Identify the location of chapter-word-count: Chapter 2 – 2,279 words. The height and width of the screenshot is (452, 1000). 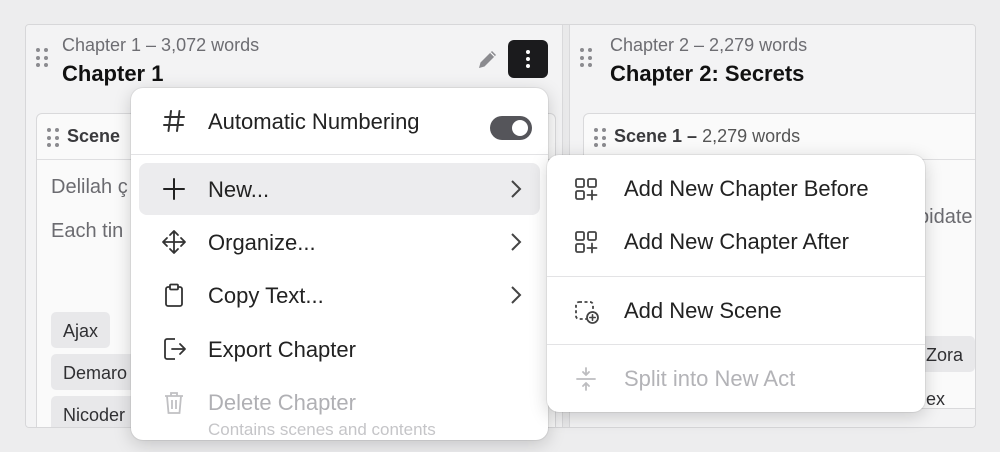
(709, 45).